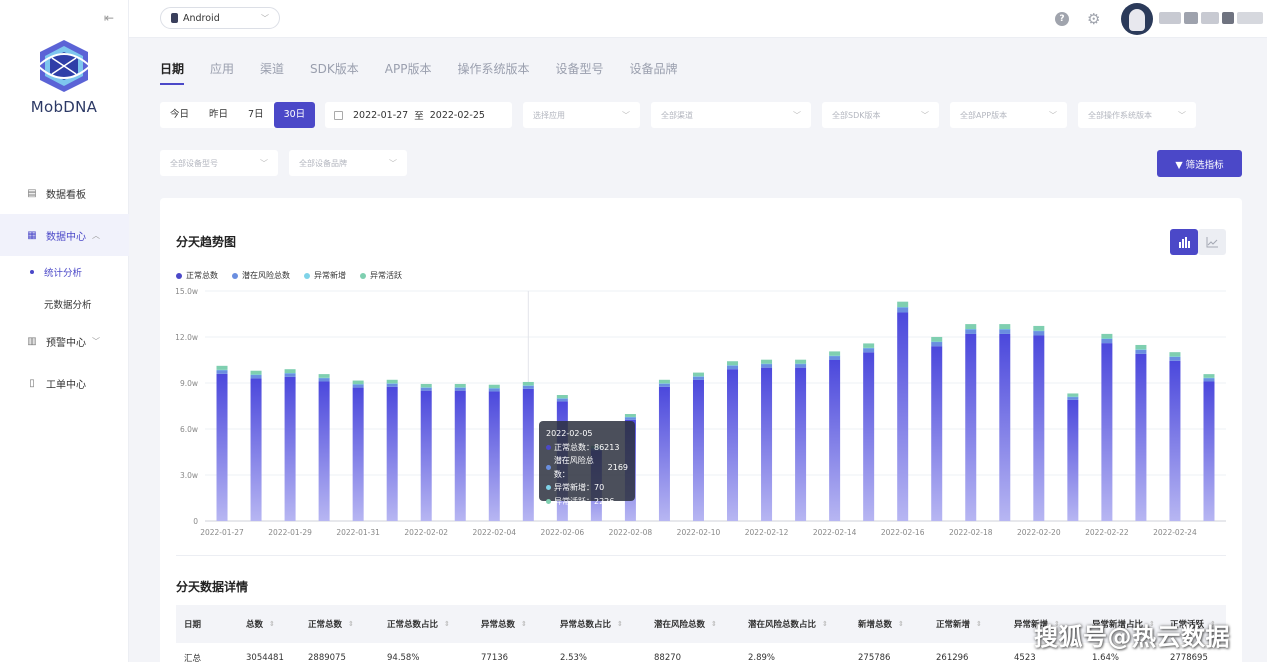 The image size is (1267, 662). Describe the element at coordinates (109, 18) in the screenshot. I see `collapse-sidebar-icon: ⇤` at that location.